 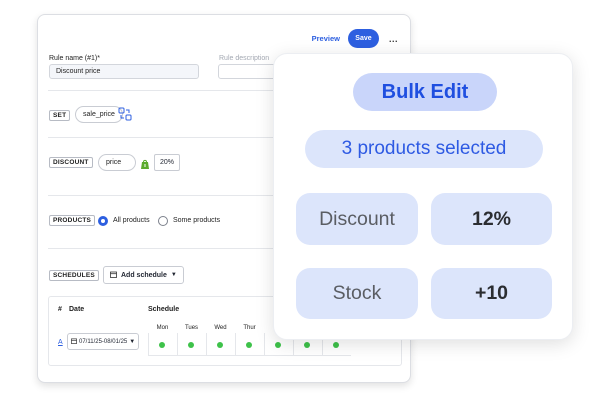 I want to click on col-header-index: #, so click(x=60, y=309).